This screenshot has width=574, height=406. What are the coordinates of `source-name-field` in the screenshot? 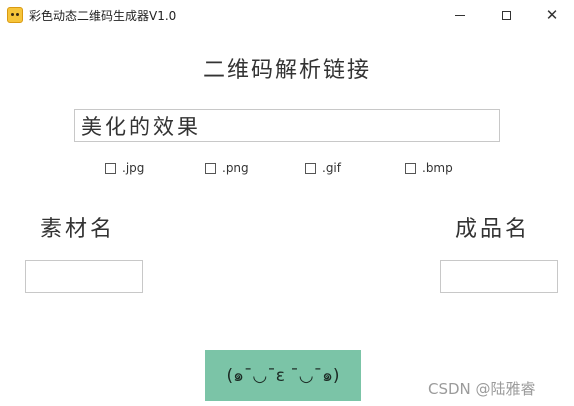 It's located at (84, 276).